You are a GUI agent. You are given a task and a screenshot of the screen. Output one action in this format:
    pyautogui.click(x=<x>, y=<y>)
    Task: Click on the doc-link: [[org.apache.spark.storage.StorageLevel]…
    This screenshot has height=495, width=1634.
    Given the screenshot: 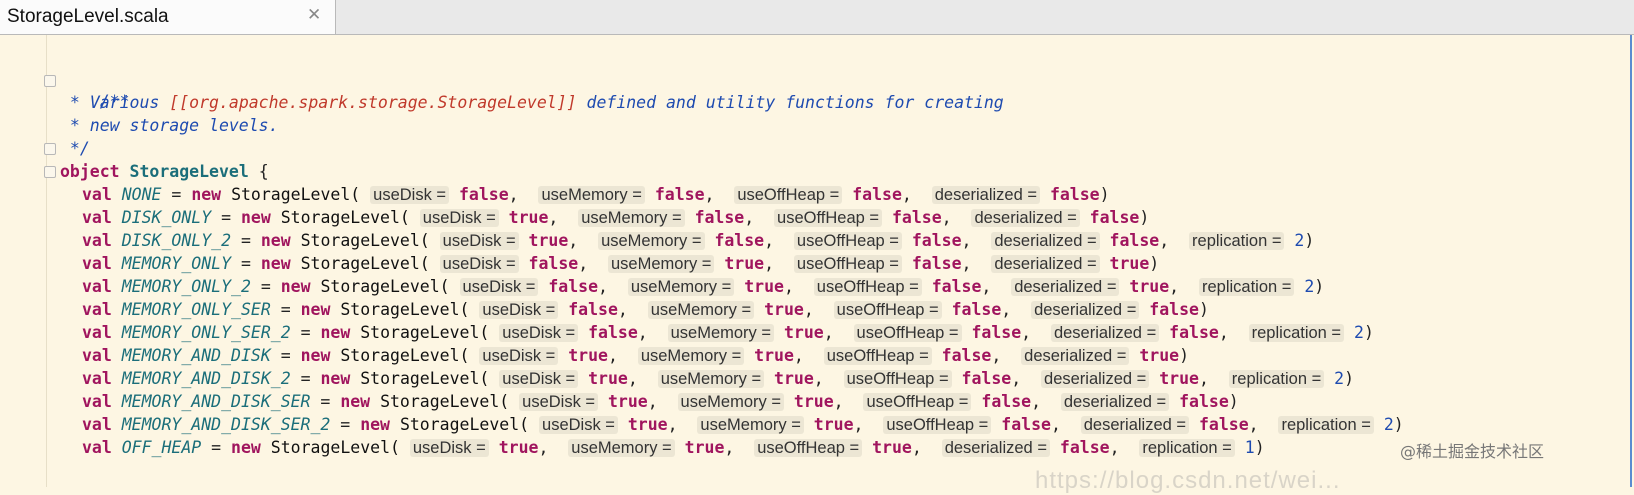 What is the action you would take?
    pyautogui.click(x=372, y=102)
    